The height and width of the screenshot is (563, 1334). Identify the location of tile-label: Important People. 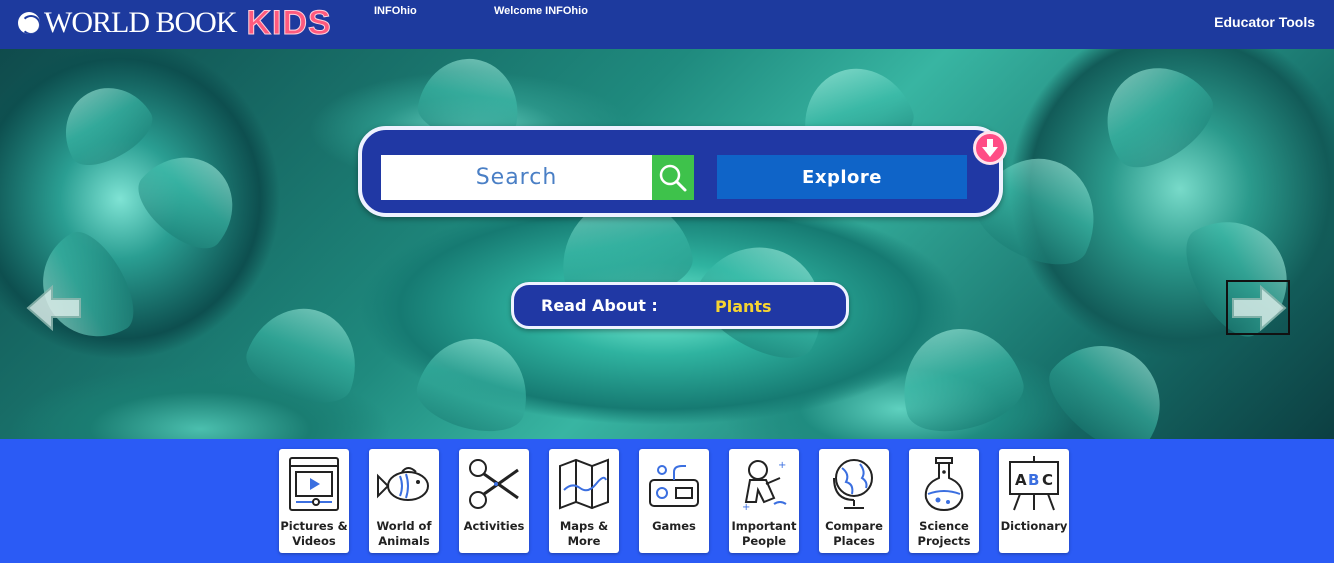
(764, 533).